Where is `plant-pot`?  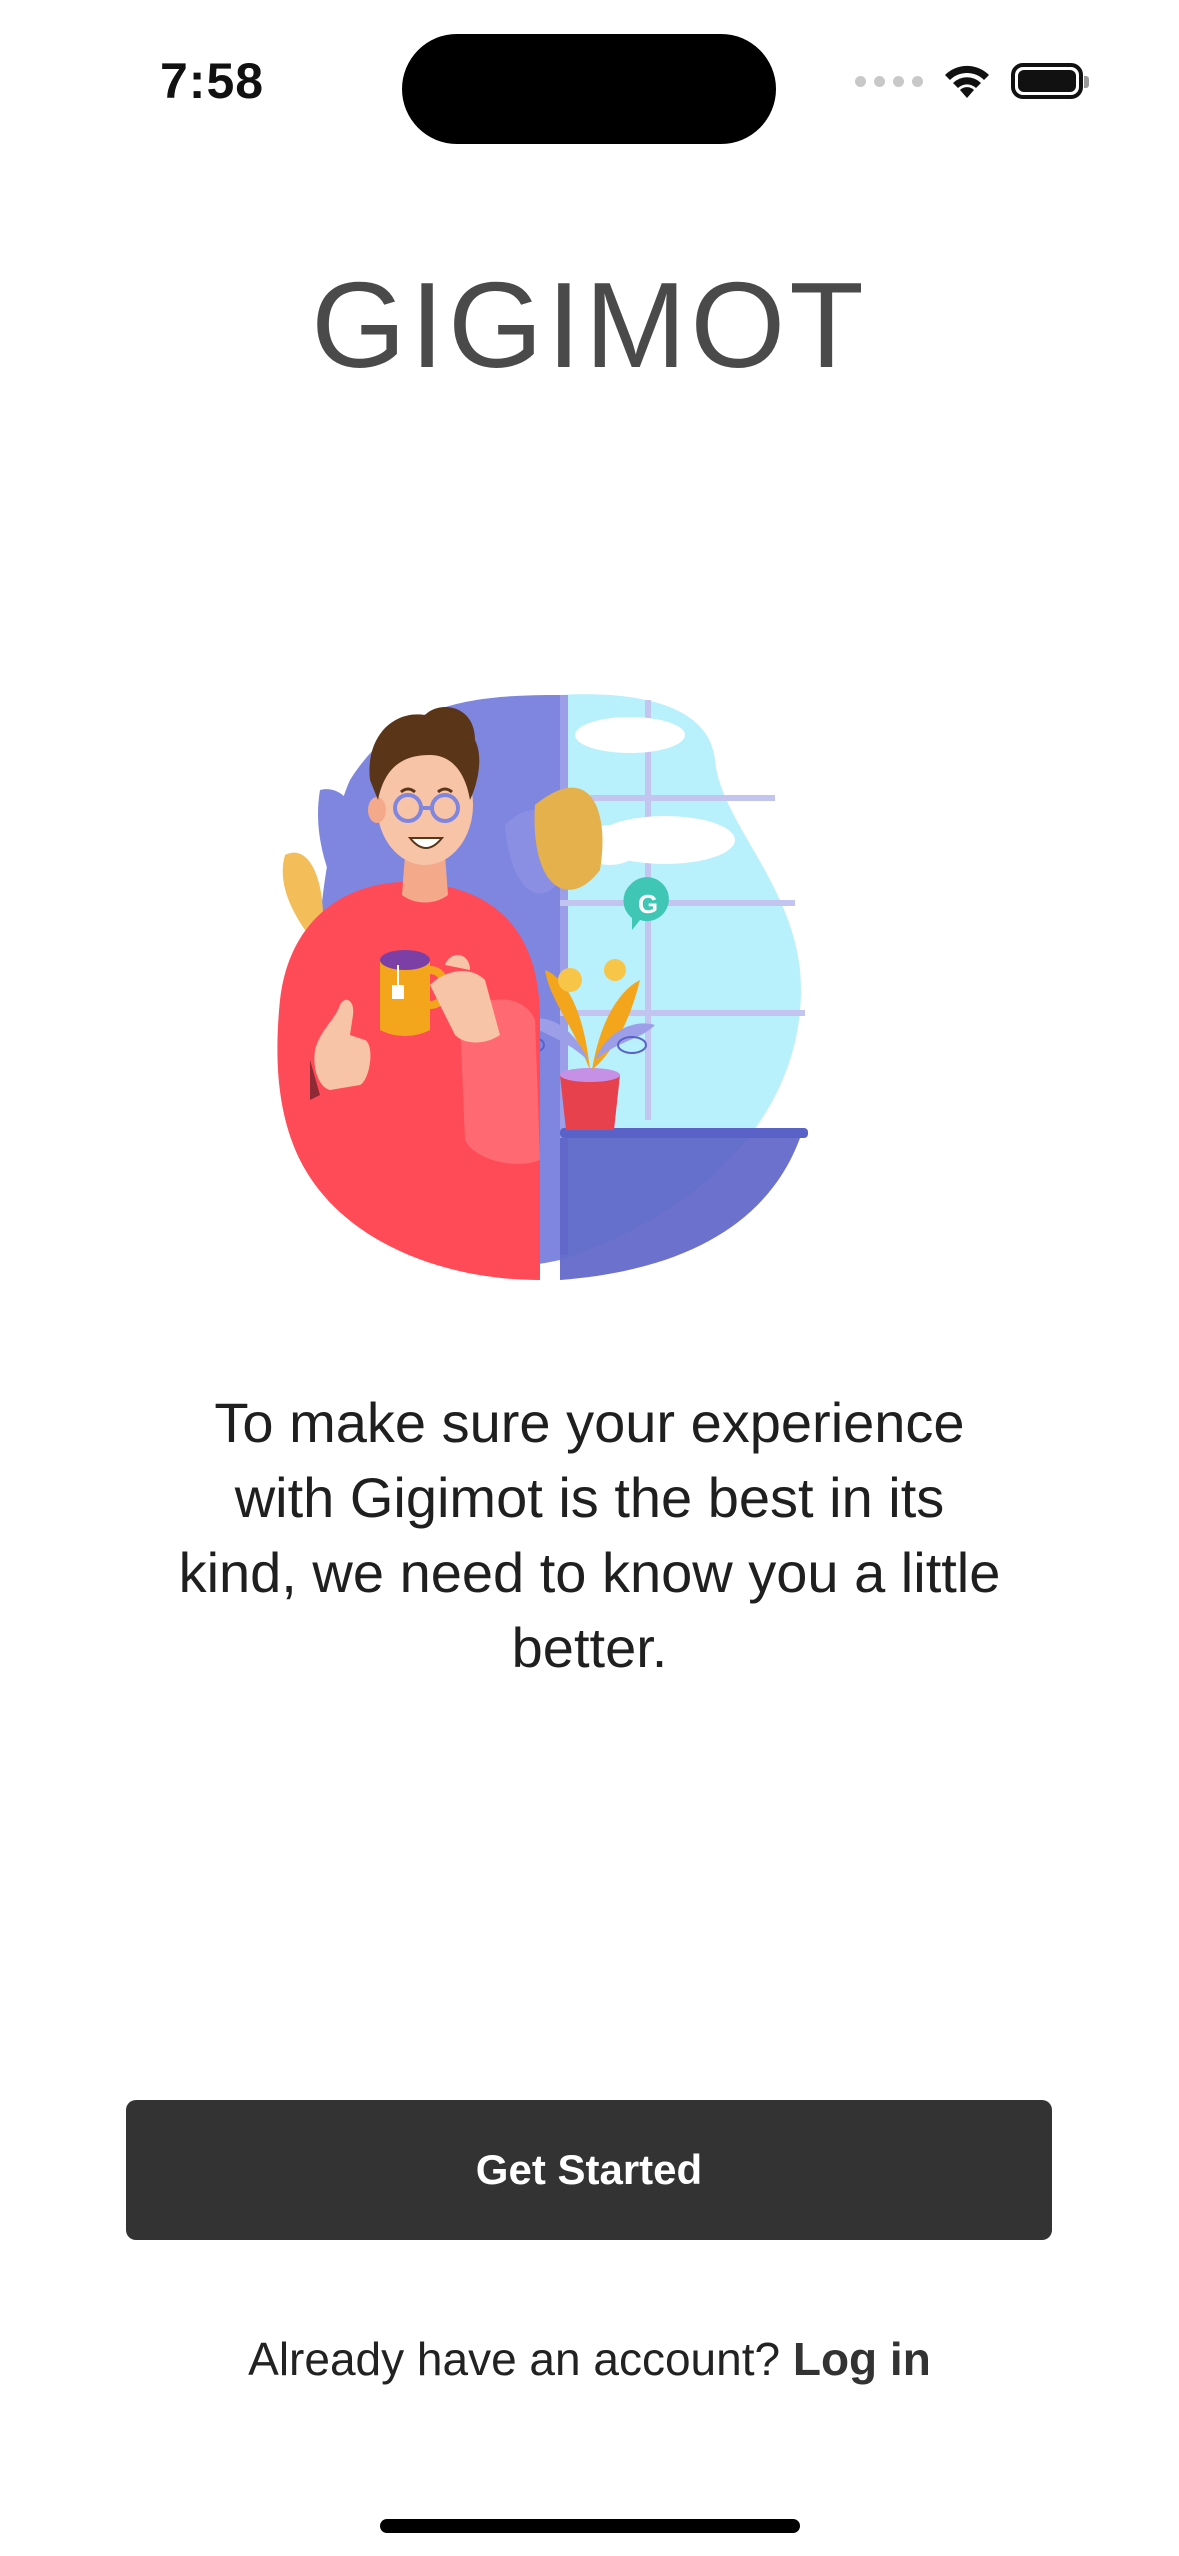
plant-pot is located at coordinates (590, 1102).